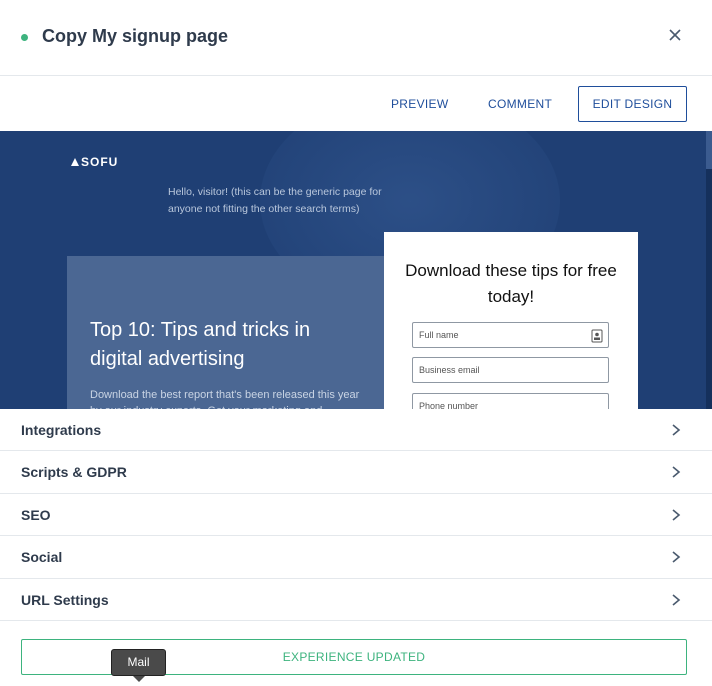 Image resolution: width=712 pixels, height=686 pixels. Describe the element at coordinates (510, 335) in the screenshot. I see `full-name-field: Full name` at that location.